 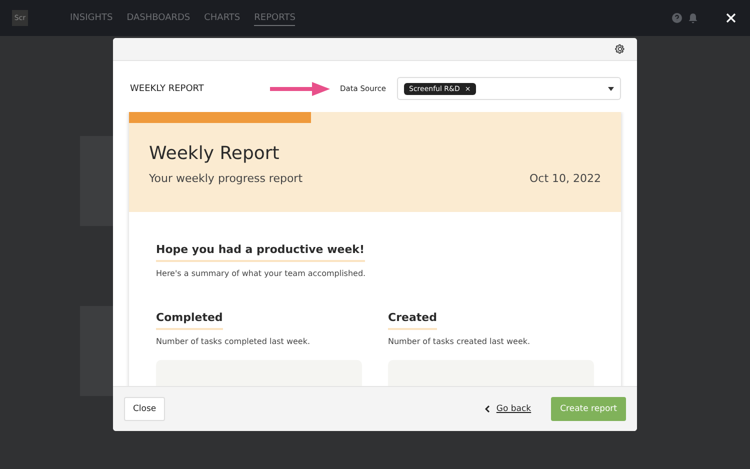 I want to click on close-icon, so click(x=731, y=18).